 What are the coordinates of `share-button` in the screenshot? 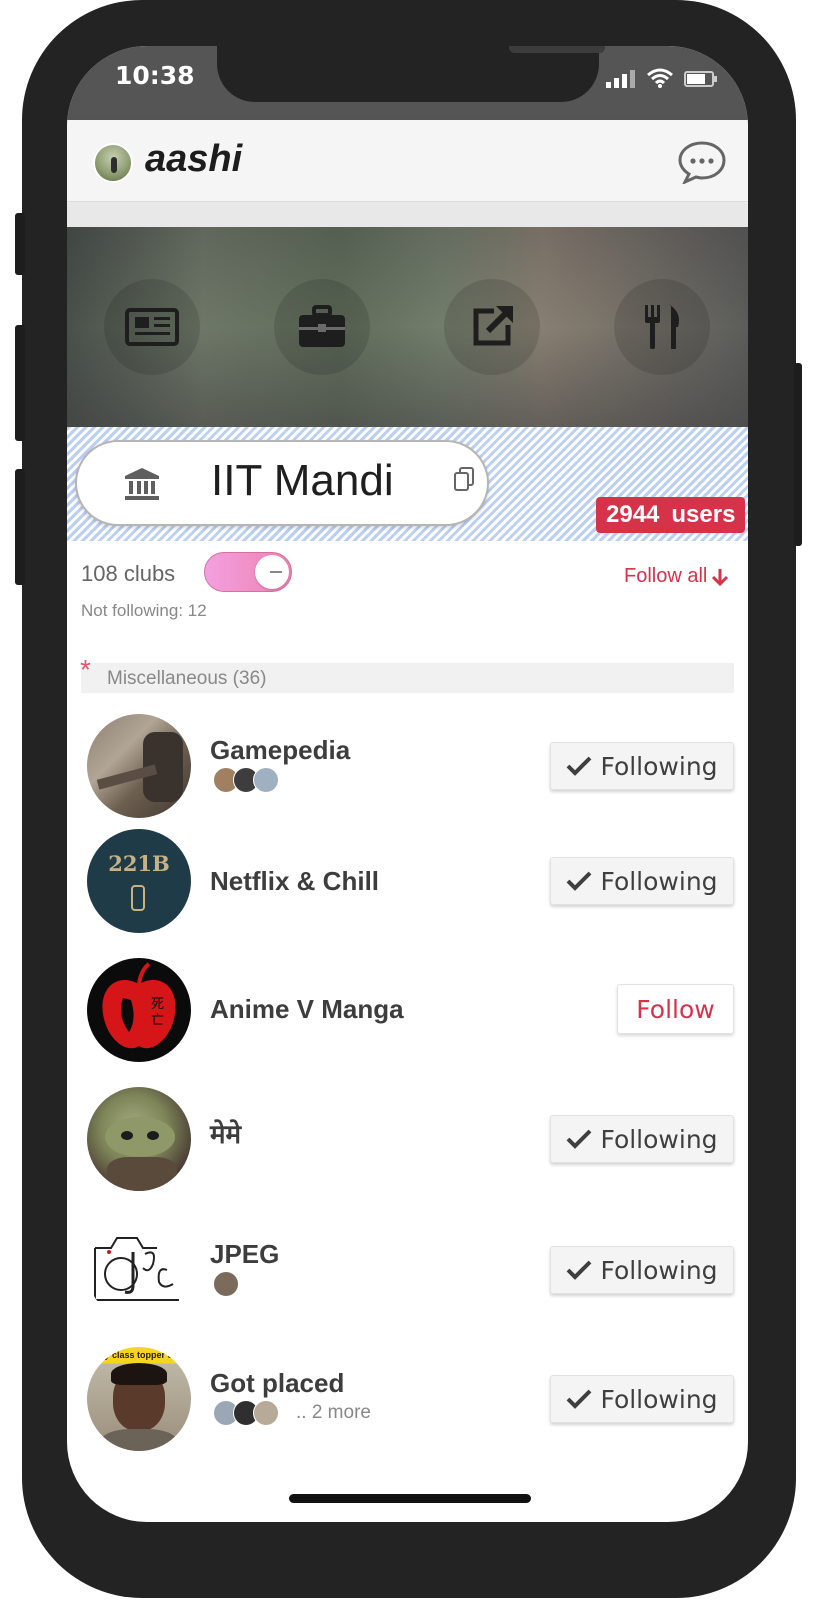 It's located at (492, 327).